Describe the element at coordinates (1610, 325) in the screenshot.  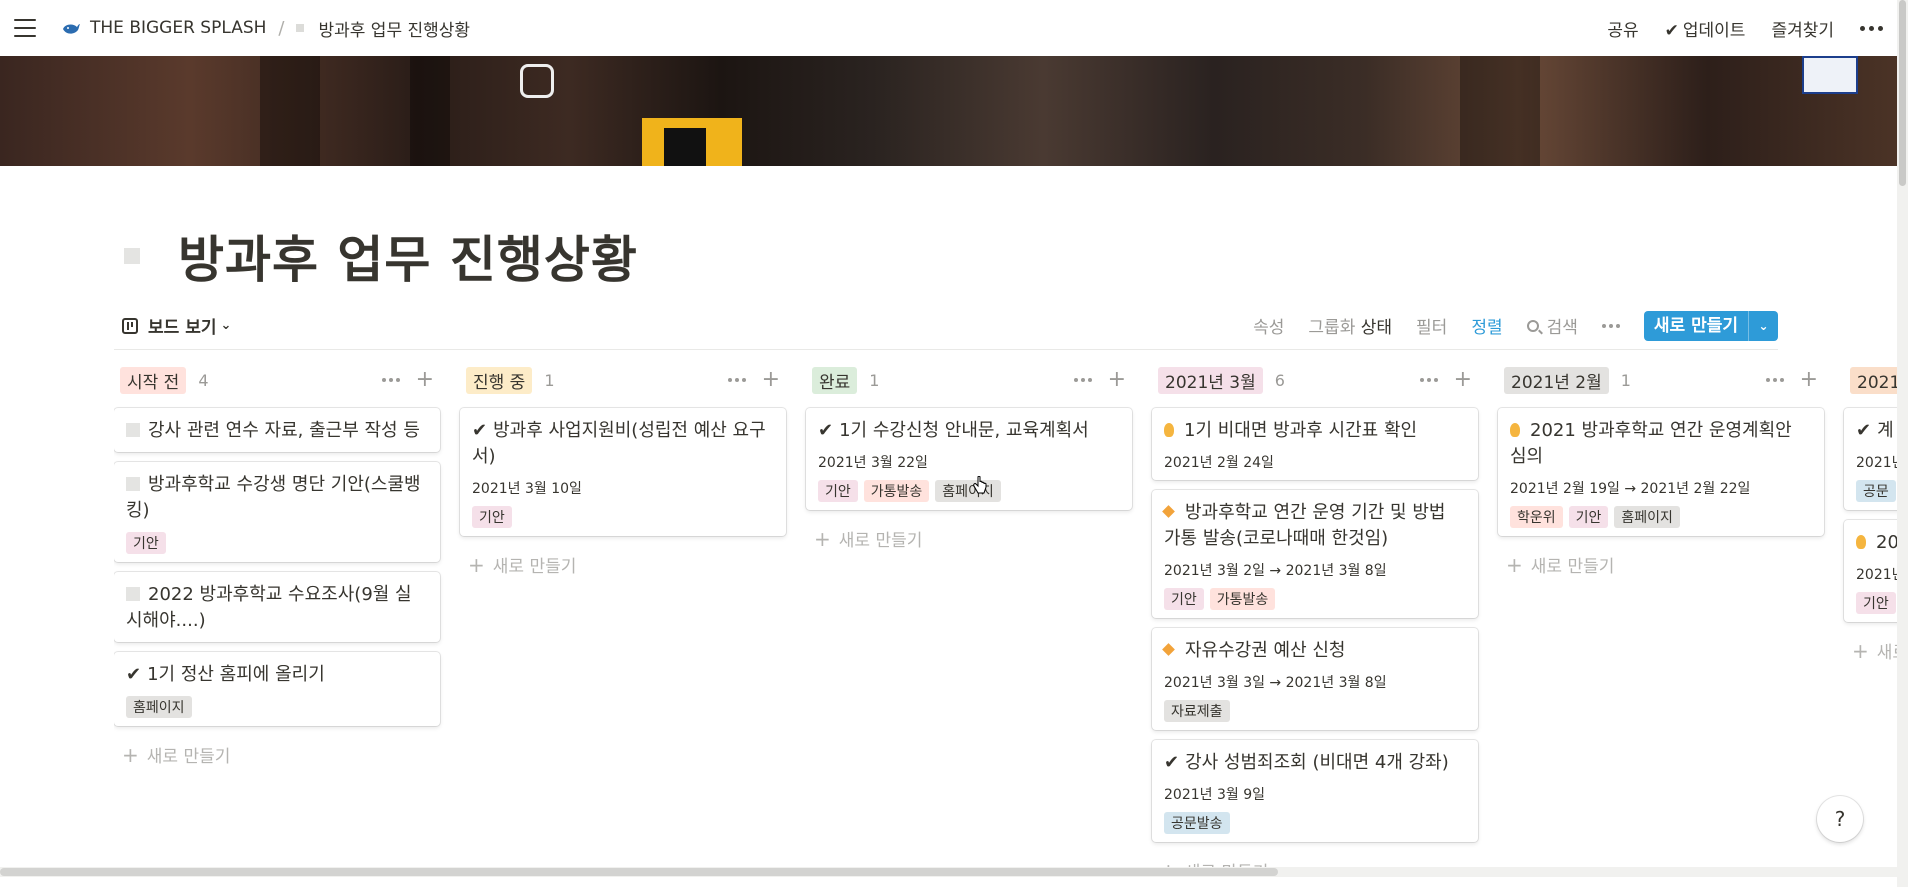
I see `view-more-icon` at that location.